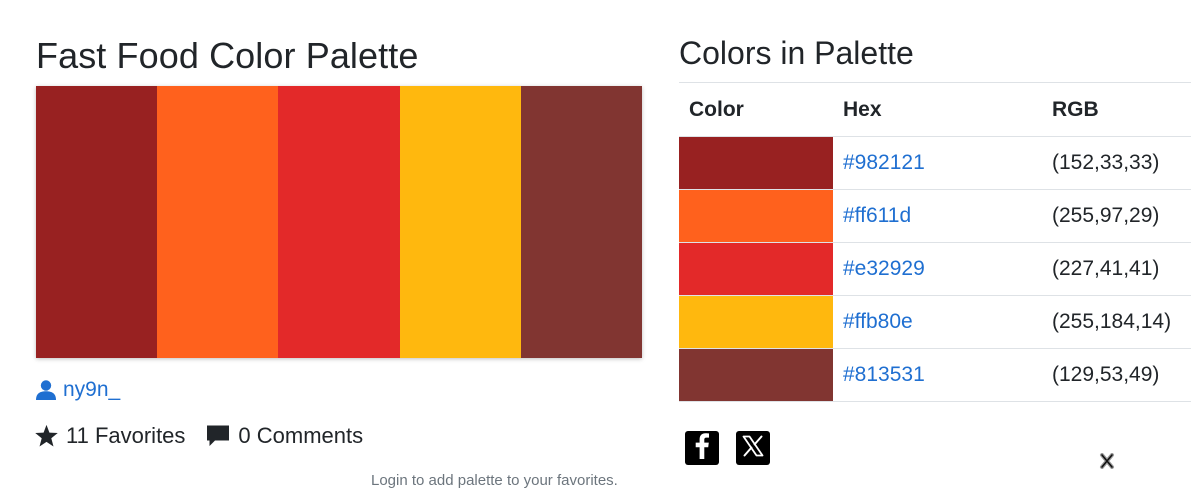 The width and height of the screenshot is (1191, 494). What do you see at coordinates (877, 215) in the screenshot?
I see `hex-link: #ff611d` at bounding box center [877, 215].